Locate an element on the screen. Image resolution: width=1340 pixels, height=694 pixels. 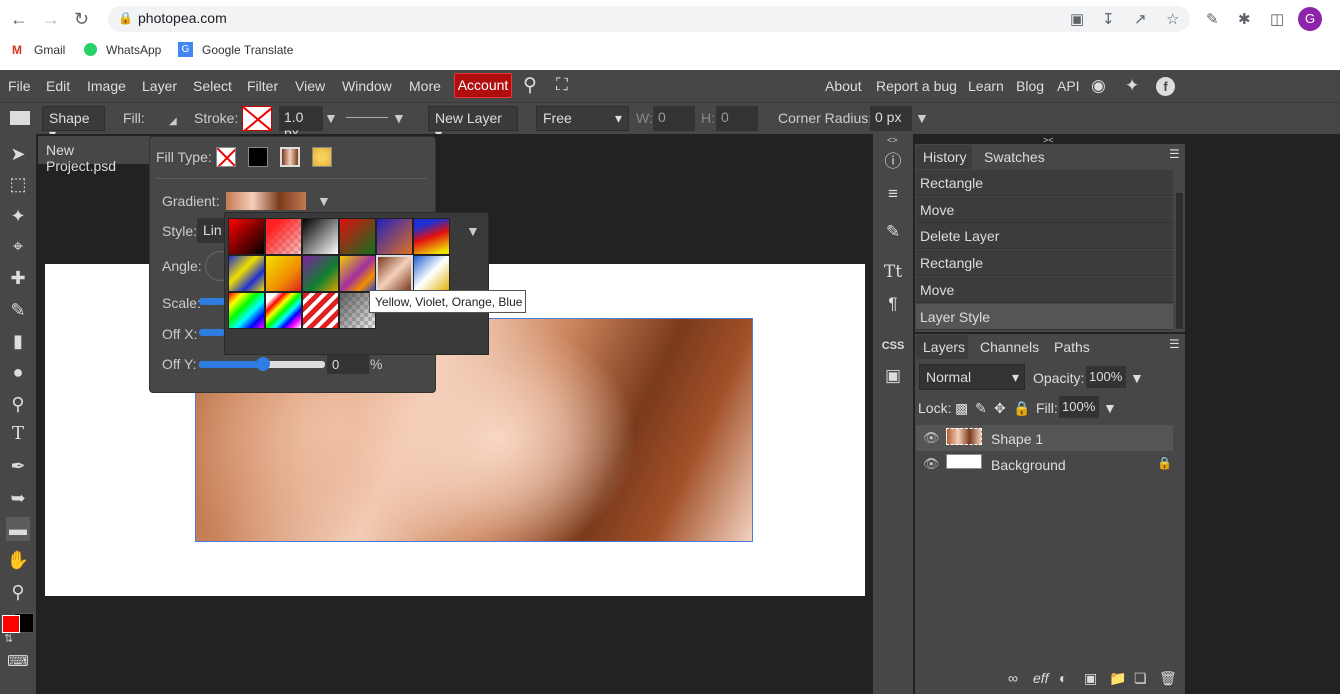
forward-icon: → is located at coordinates (51, 19).